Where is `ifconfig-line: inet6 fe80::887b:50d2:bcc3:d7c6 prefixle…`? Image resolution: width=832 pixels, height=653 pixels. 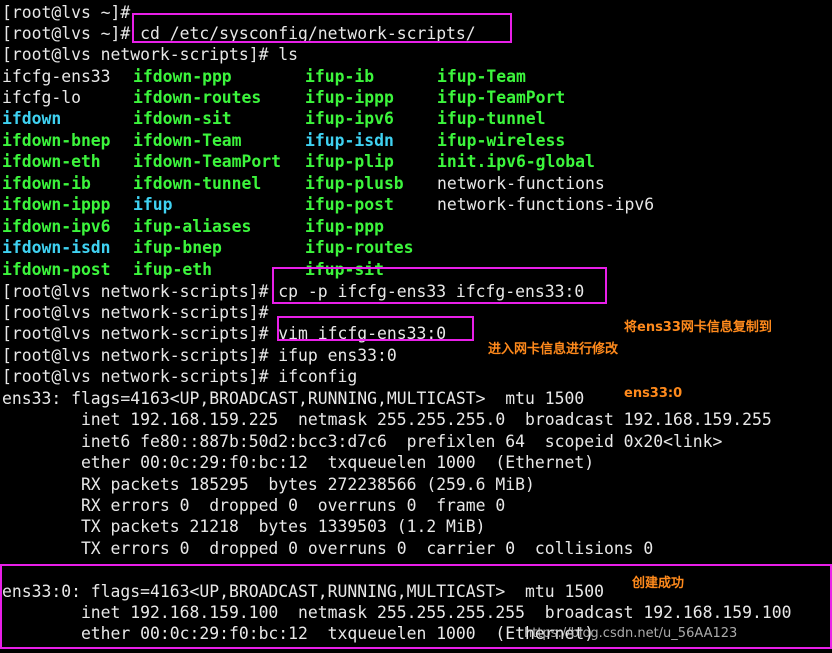
ifconfig-line: inet6 fe80::887b:50d2:bcc3:d7c6 prefixle… is located at coordinates (362, 441).